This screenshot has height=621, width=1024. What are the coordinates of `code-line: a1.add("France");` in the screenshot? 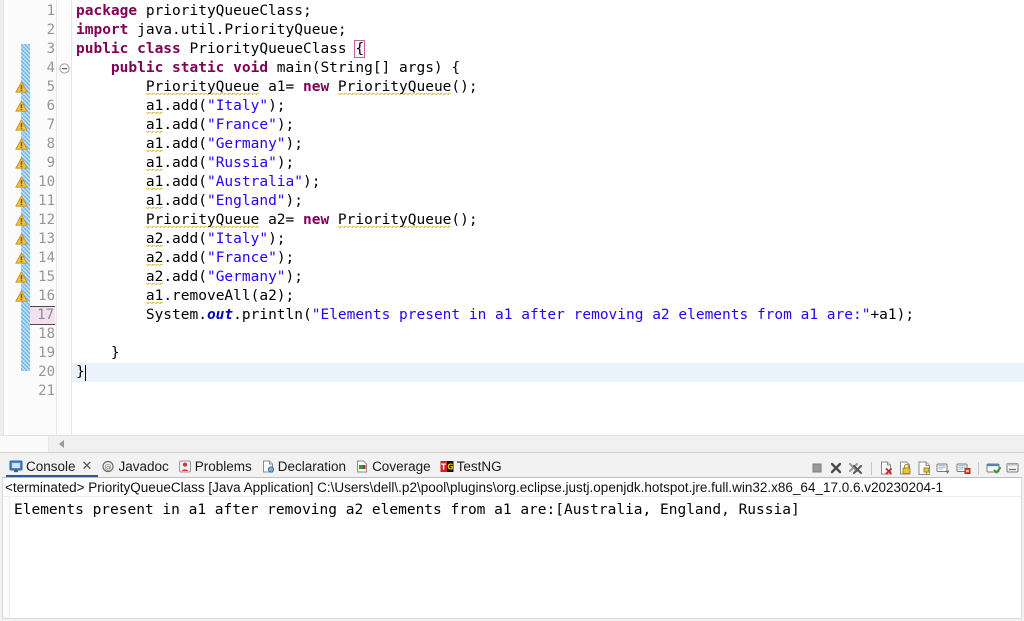 It's located at (185, 125).